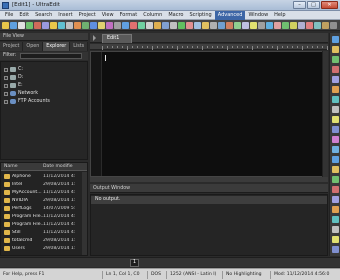  Describe the element at coordinates (149, 25) in the screenshot. I see `toolbar-tool-19-icon` at that location.